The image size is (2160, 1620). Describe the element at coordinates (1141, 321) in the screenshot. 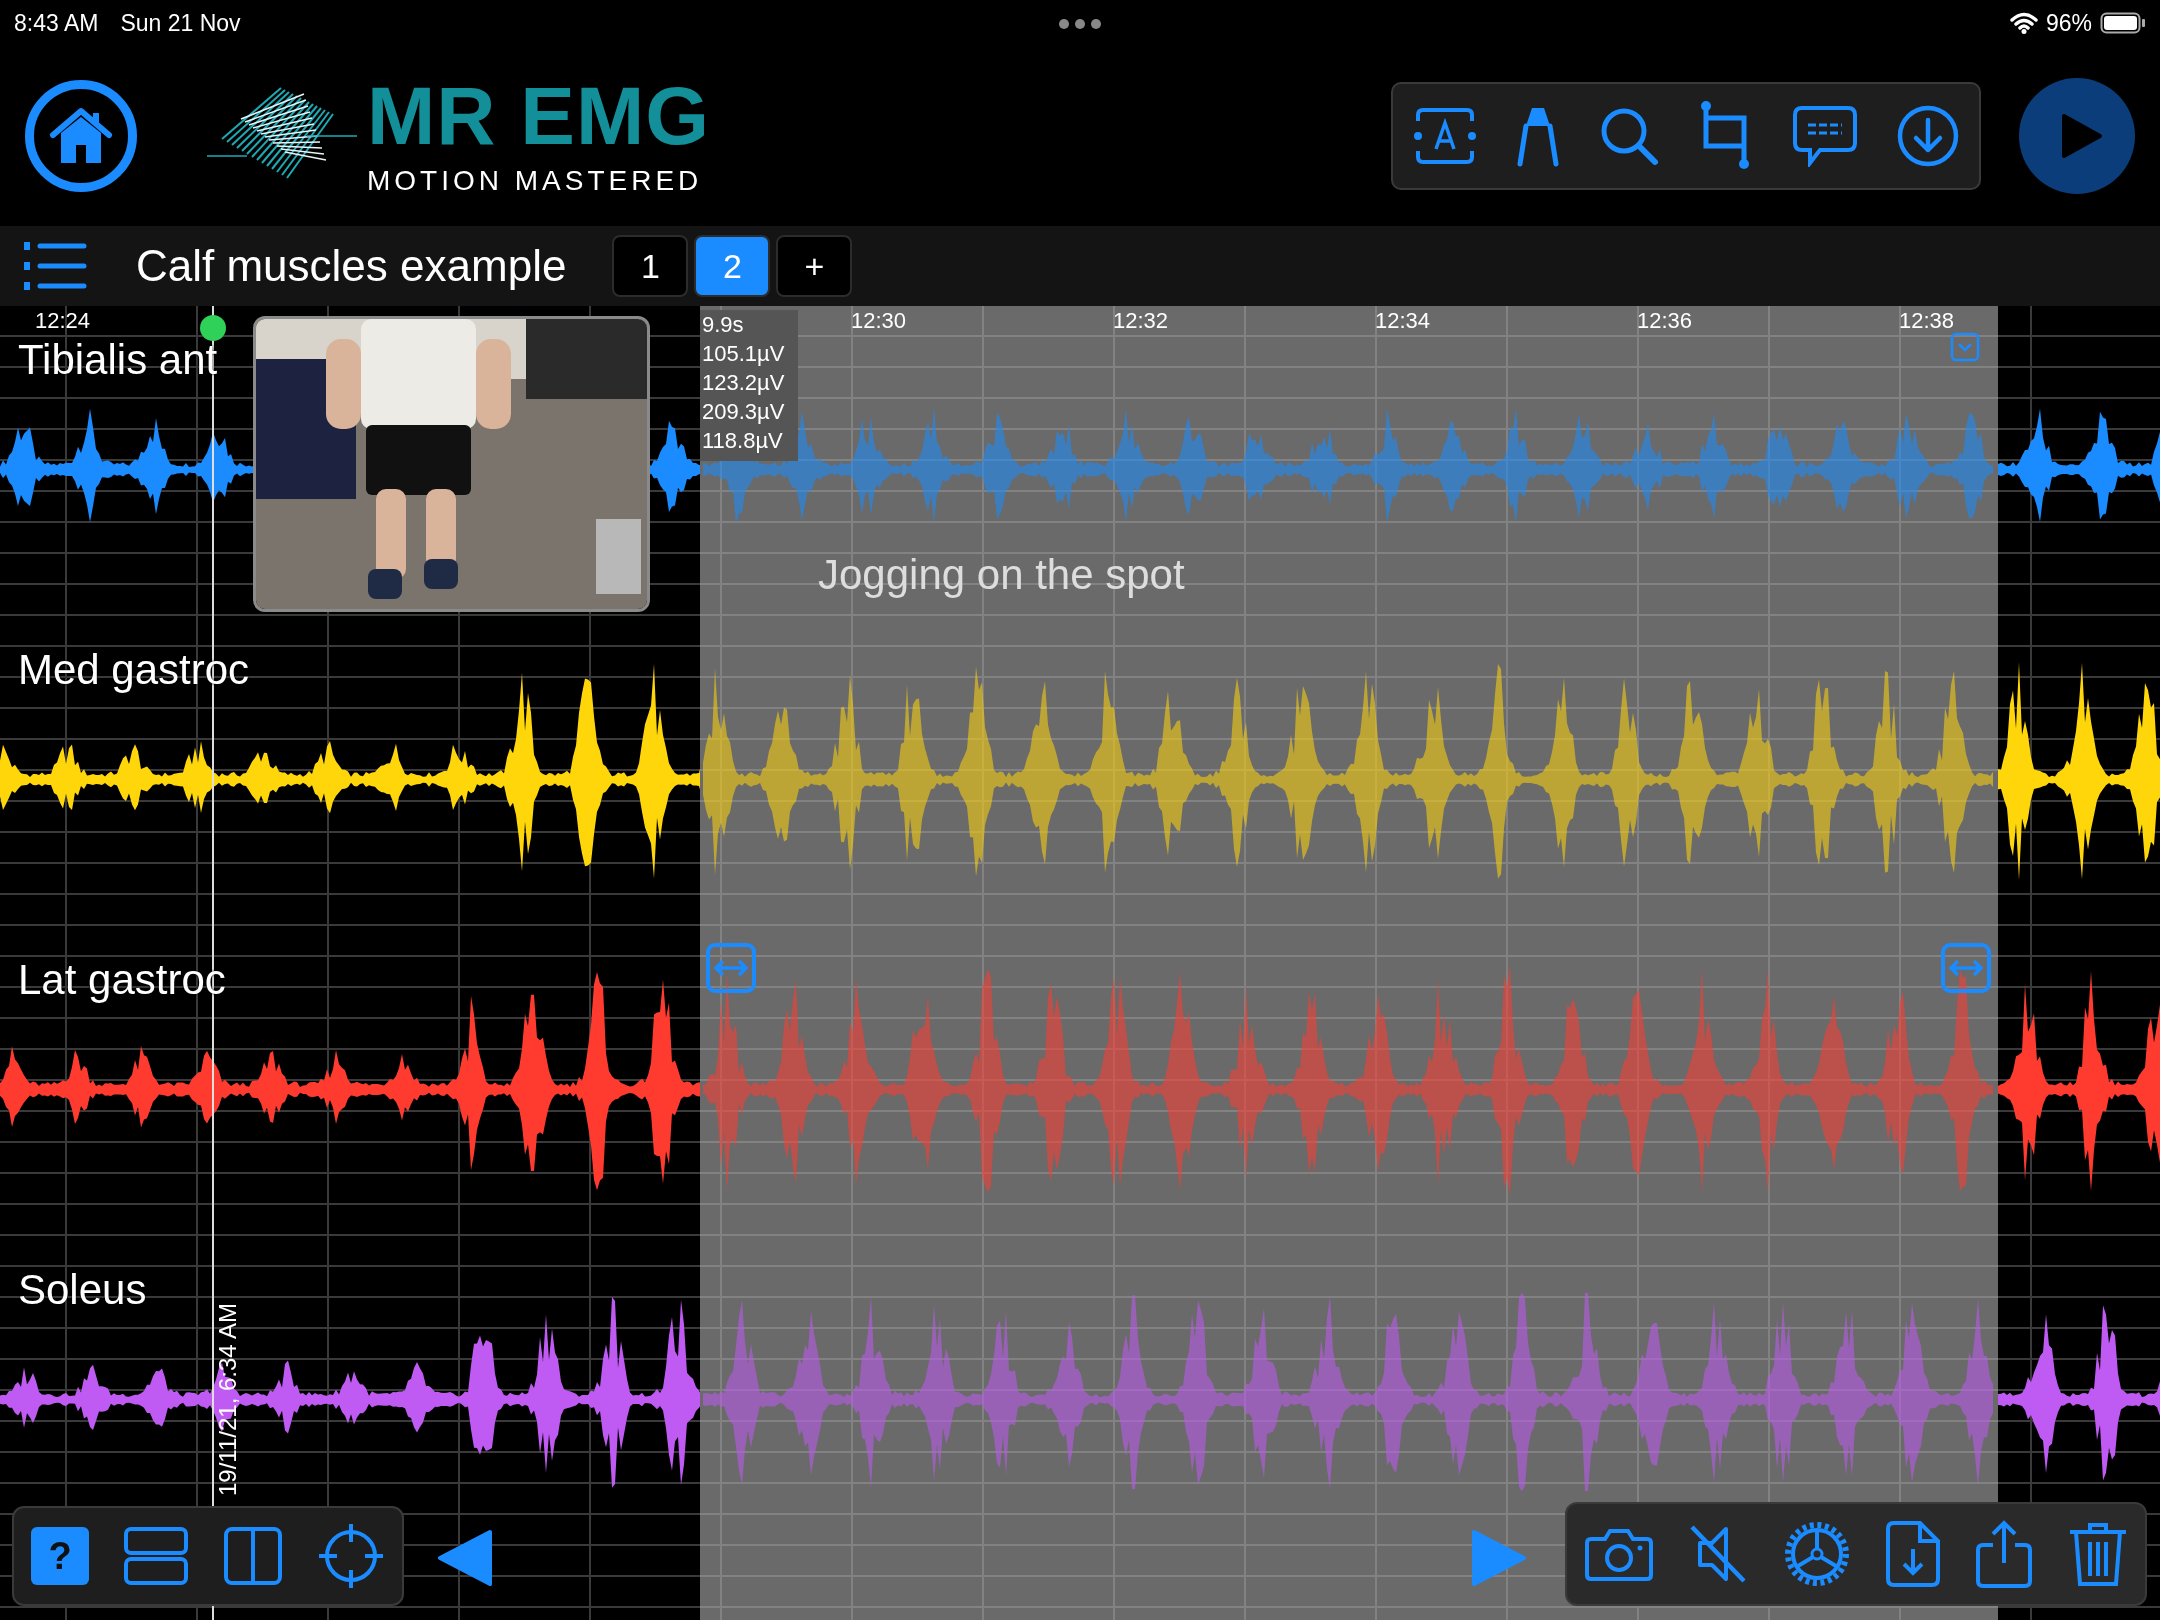

I see `time-label: 12:32` at that location.